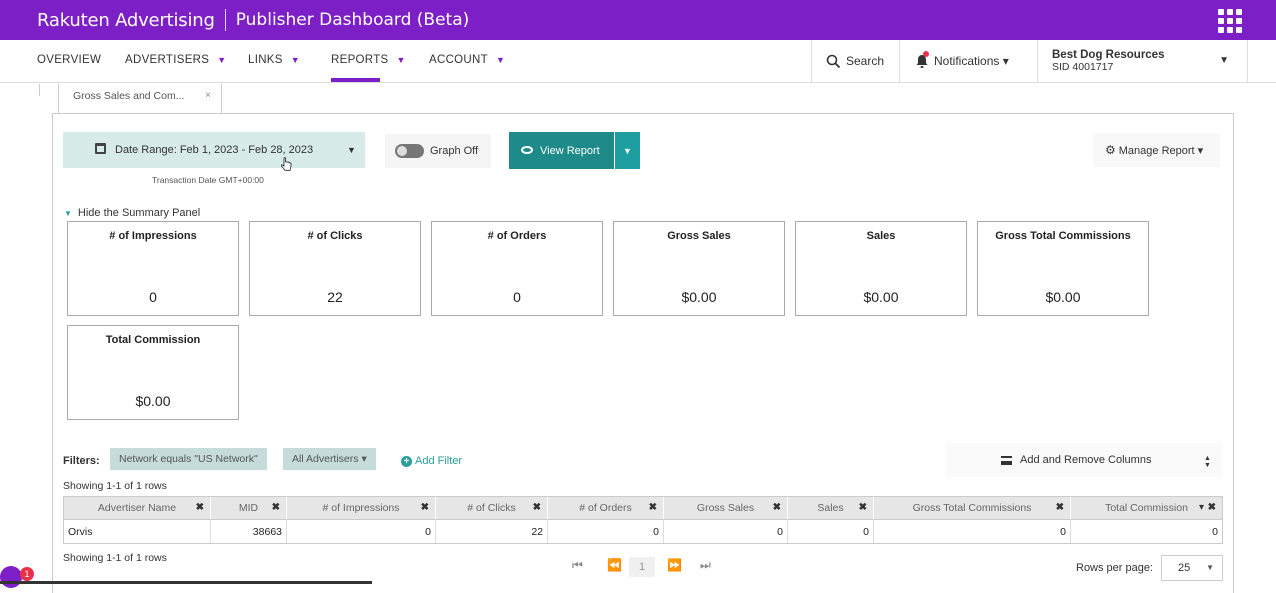 The image size is (1276, 593). I want to click on filter-chip-network: Network equals "US Network", so click(188, 459).